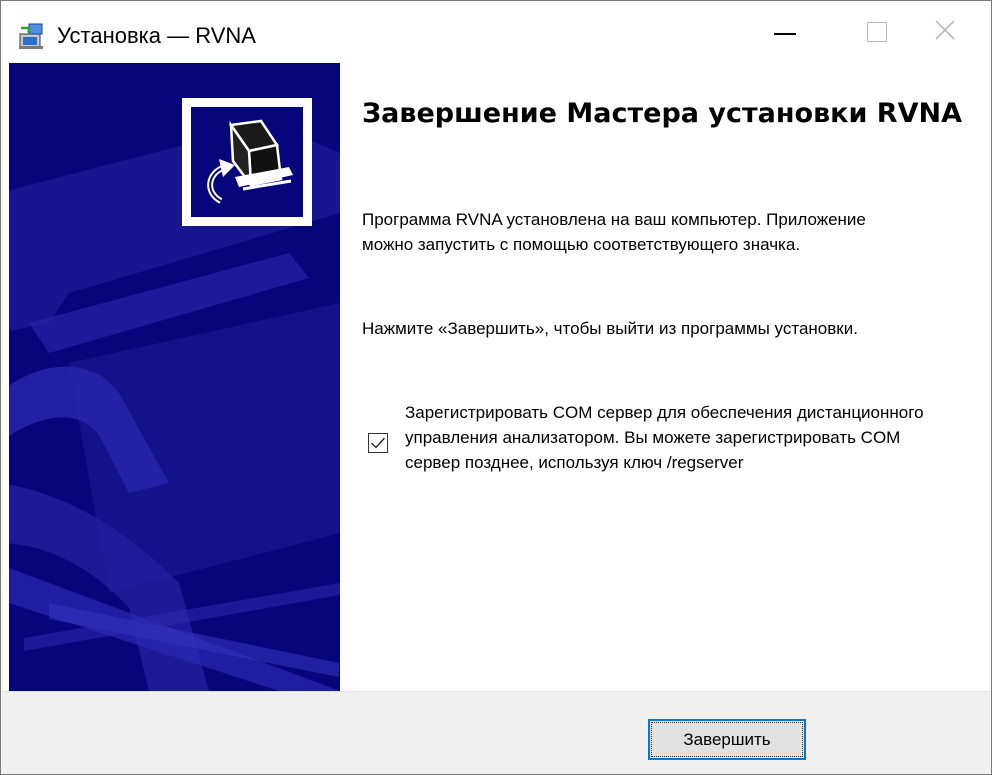 This screenshot has width=992, height=775. What do you see at coordinates (31, 36) in the screenshot?
I see `setup-app-icon` at bounding box center [31, 36].